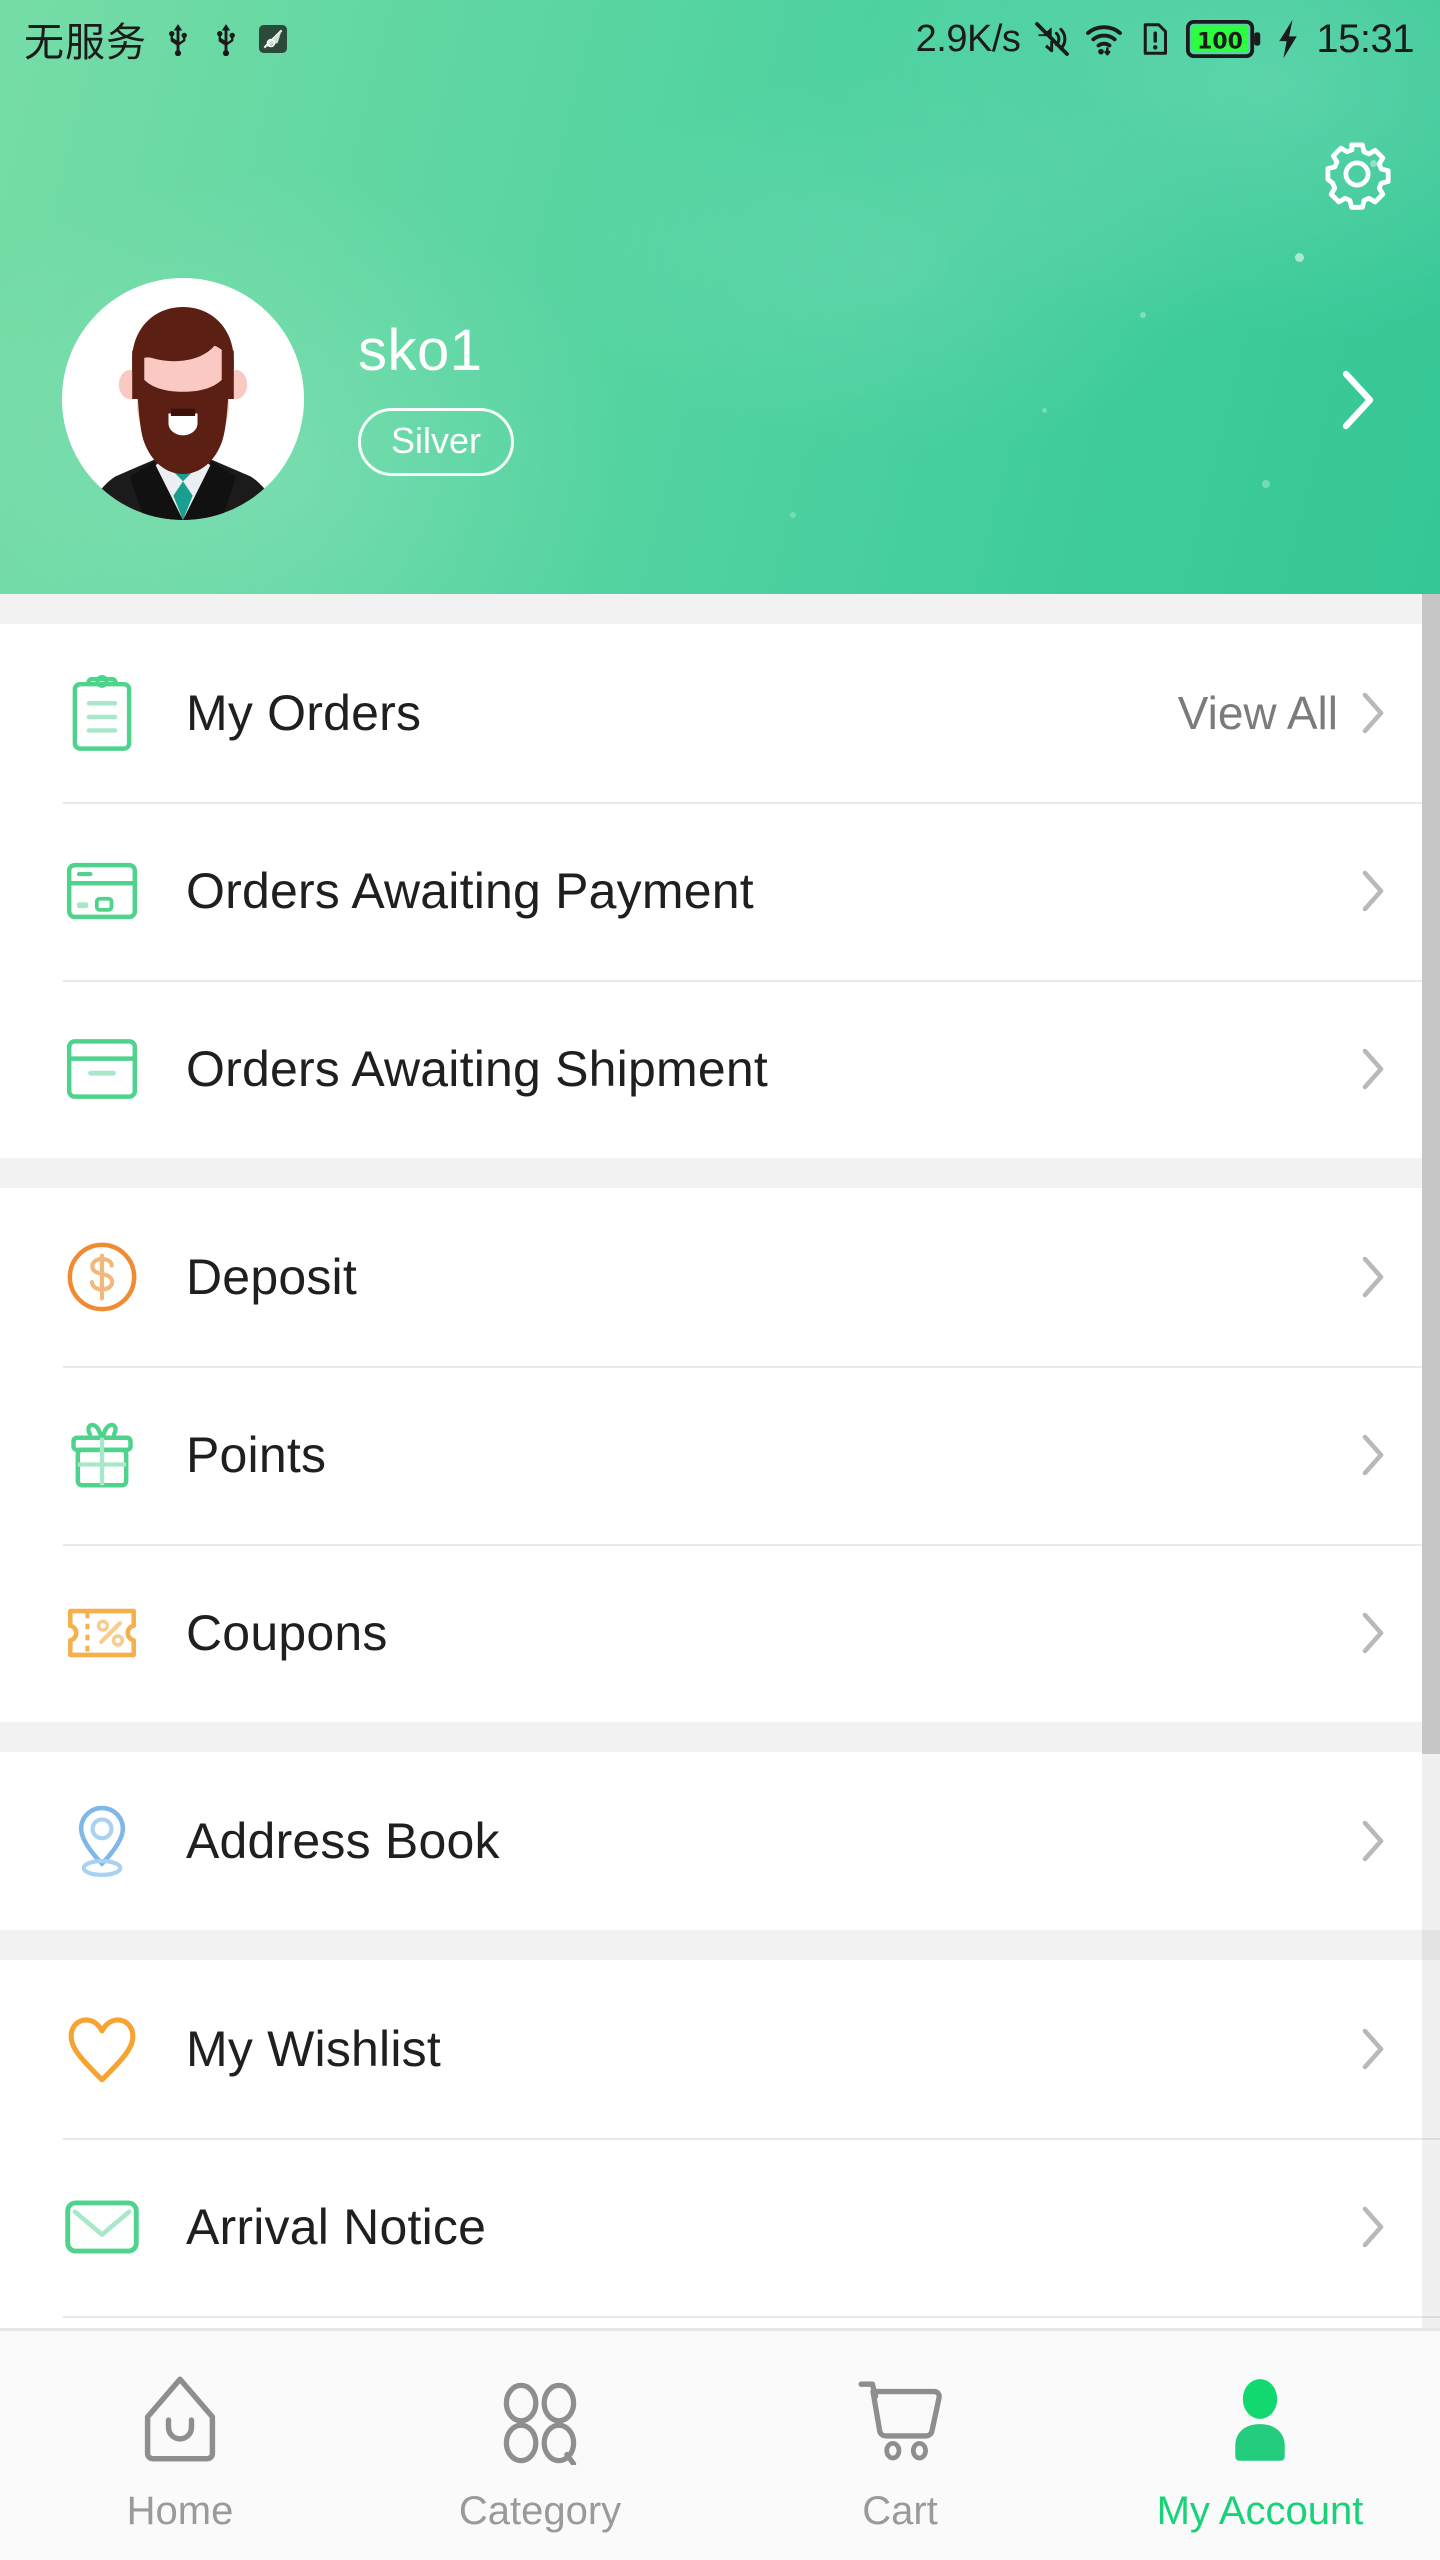  What do you see at coordinates (720, 2322) in the screenshot?
I see `menu-item-partial` at bounding box center [720, 2322].